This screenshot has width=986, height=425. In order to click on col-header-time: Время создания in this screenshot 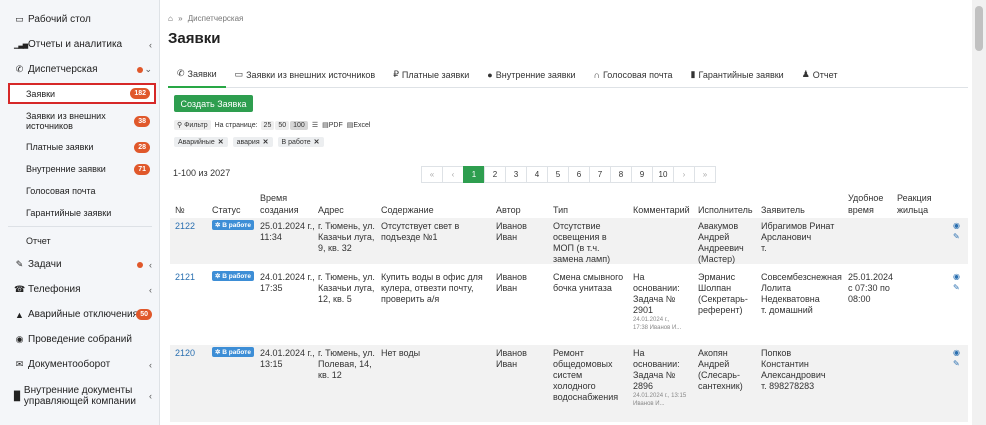, I will do `click(279, 204)`.